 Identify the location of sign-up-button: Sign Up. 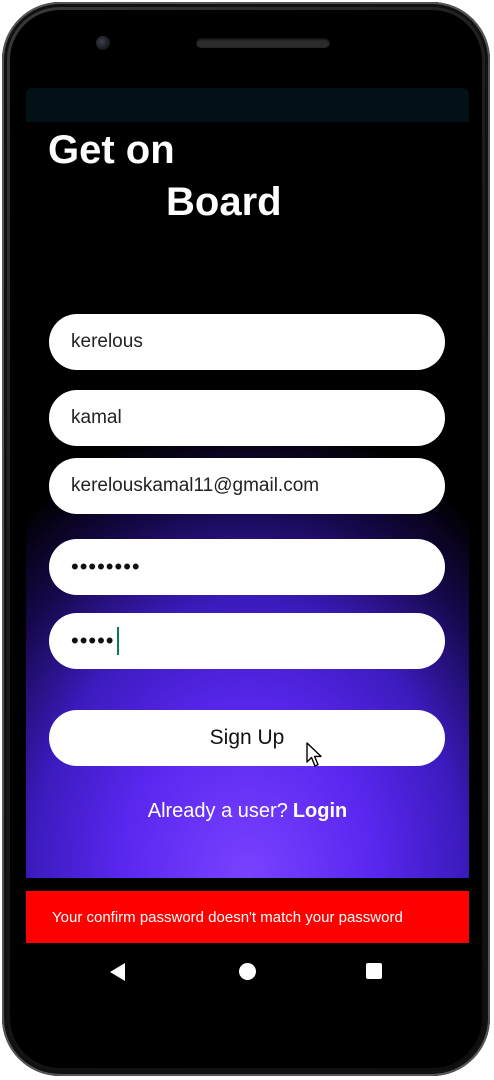
(247, 738).